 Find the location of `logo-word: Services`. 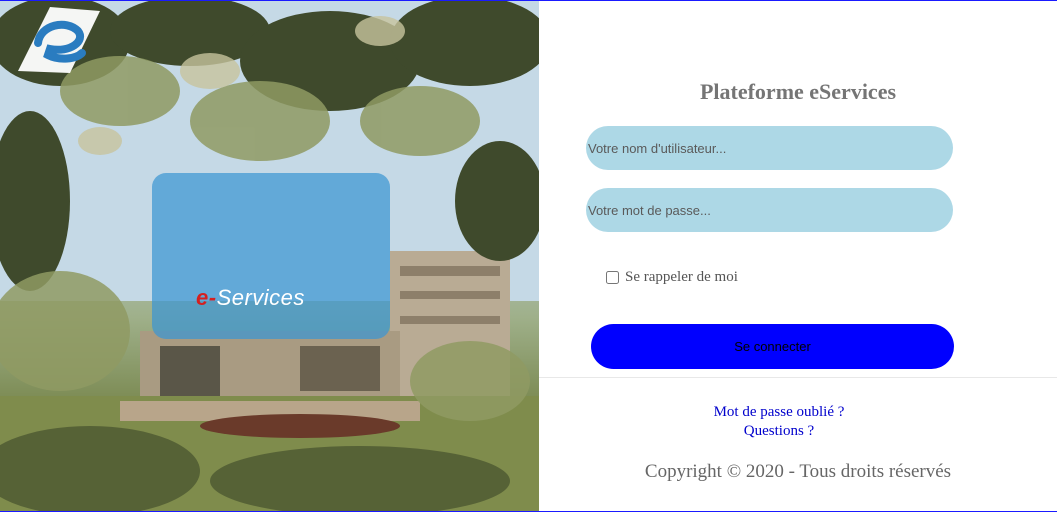

logo-word: Services is located at coordinates (260, 297).